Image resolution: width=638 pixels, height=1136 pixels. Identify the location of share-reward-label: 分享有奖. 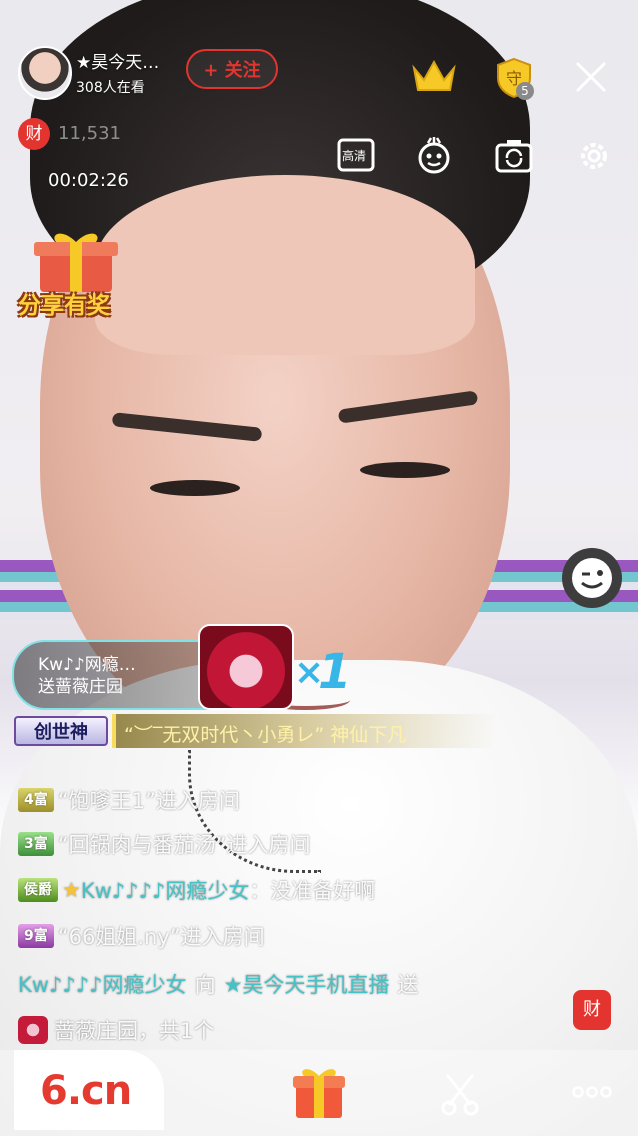
(64, 303).